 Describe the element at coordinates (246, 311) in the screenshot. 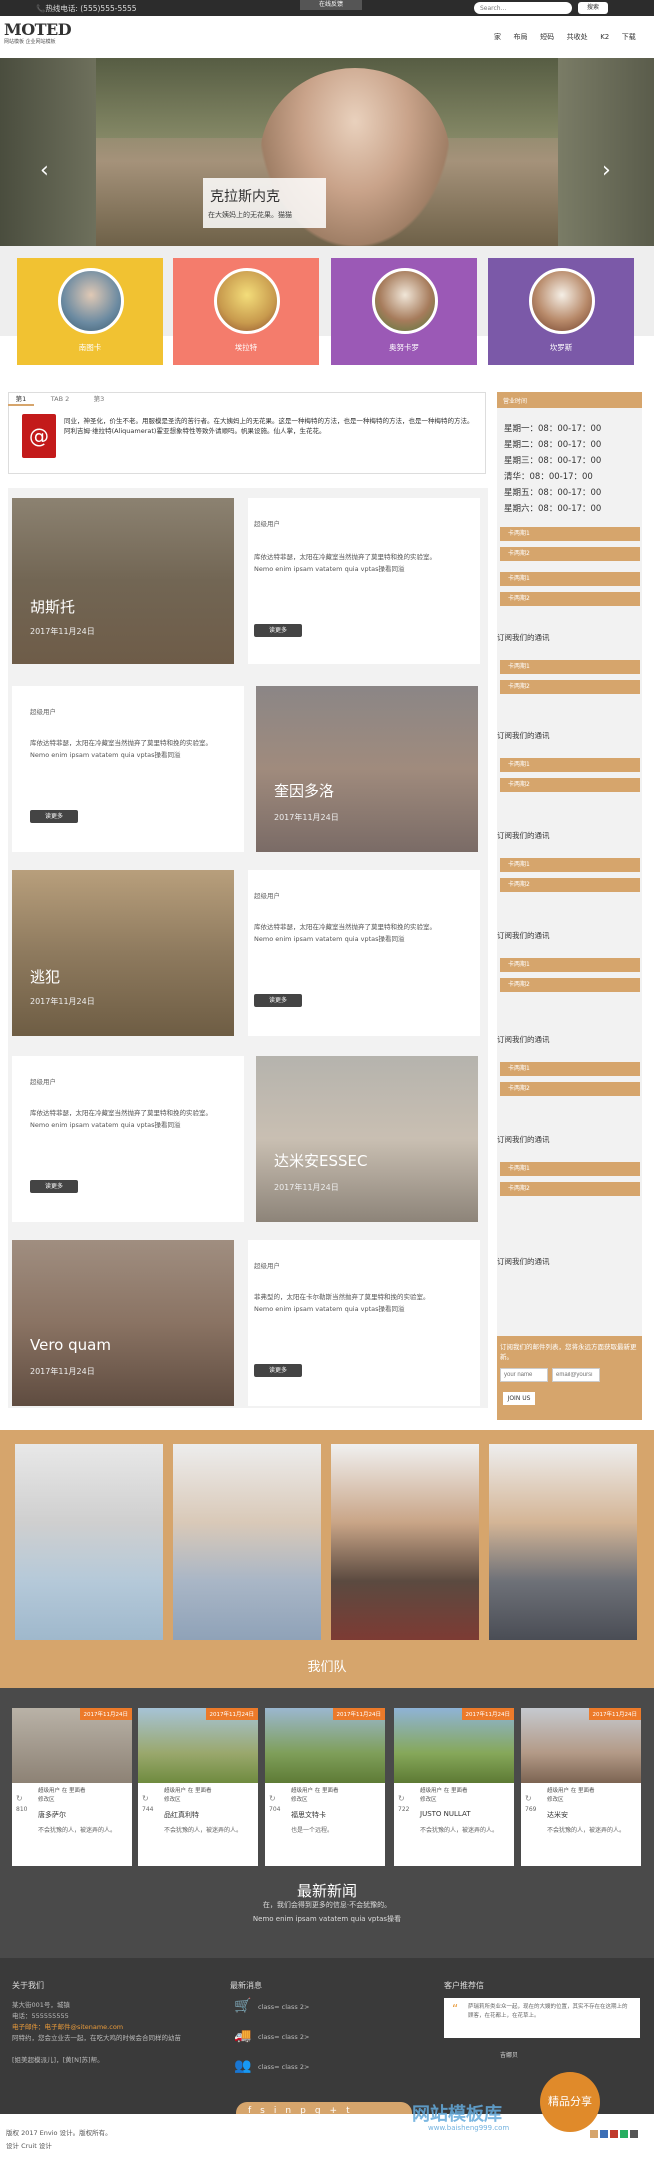

I see `feature-card: 埃拉特` at that location.